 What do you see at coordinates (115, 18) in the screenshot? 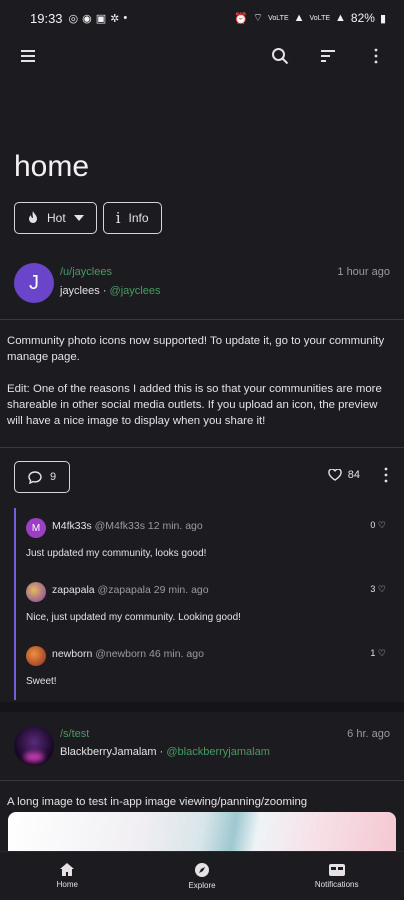
I see `settings-icon: ✲` at bounding box center [115, 18].